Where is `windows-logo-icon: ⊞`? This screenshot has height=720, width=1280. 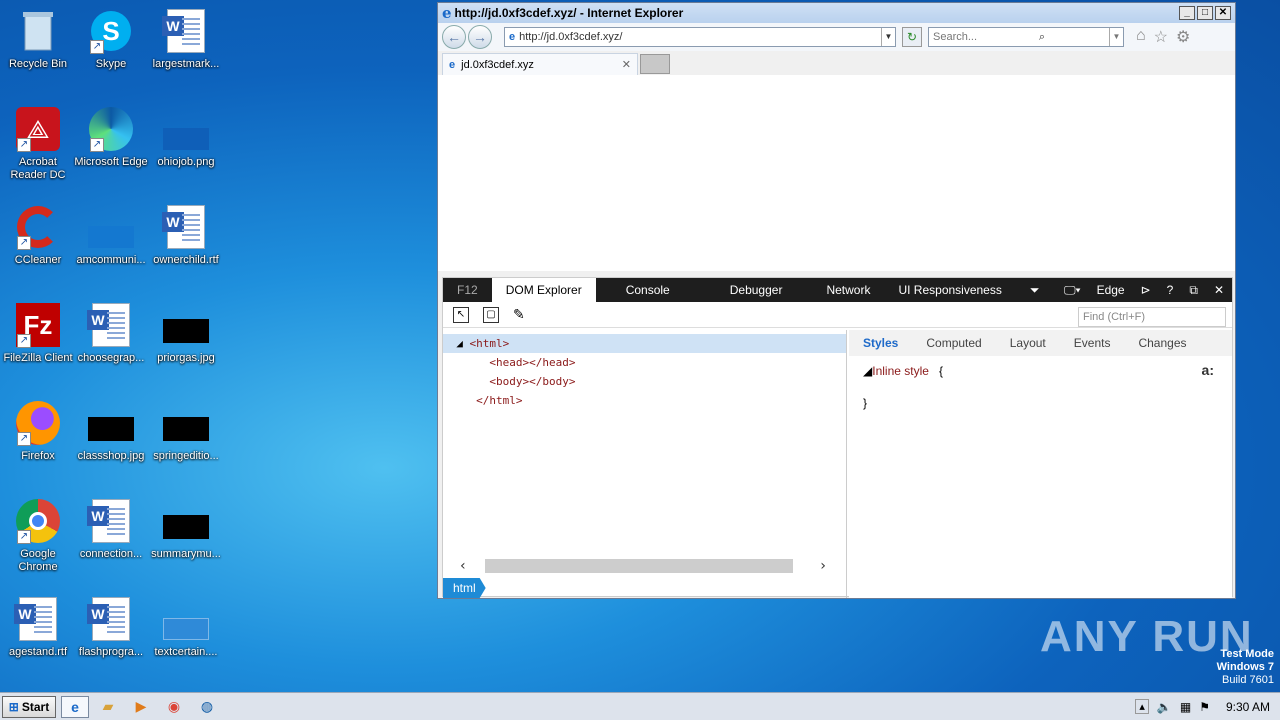 windows-logo-icon: ⊞ is located at coordinates (13, 706).